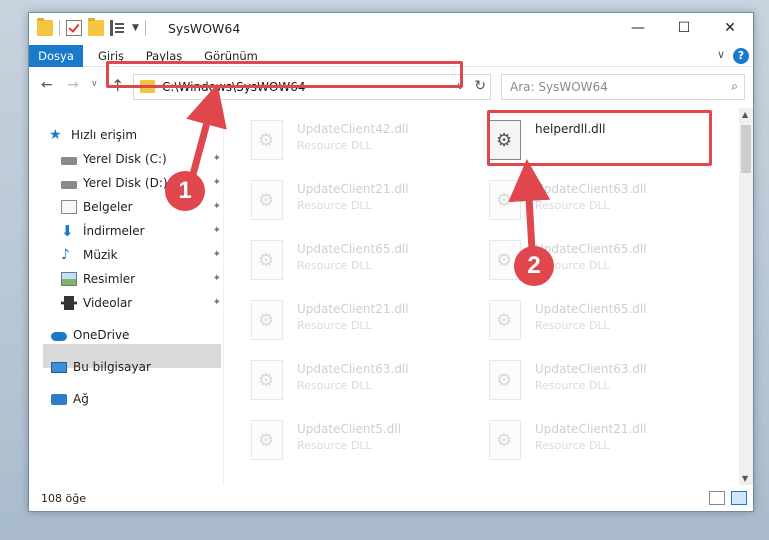 The height and width of the screenshot is (540, 769). What do you see at coordinates (730, 28) in the screenshot?
I see `close-button: ✕` at bounding box center [730, 28].